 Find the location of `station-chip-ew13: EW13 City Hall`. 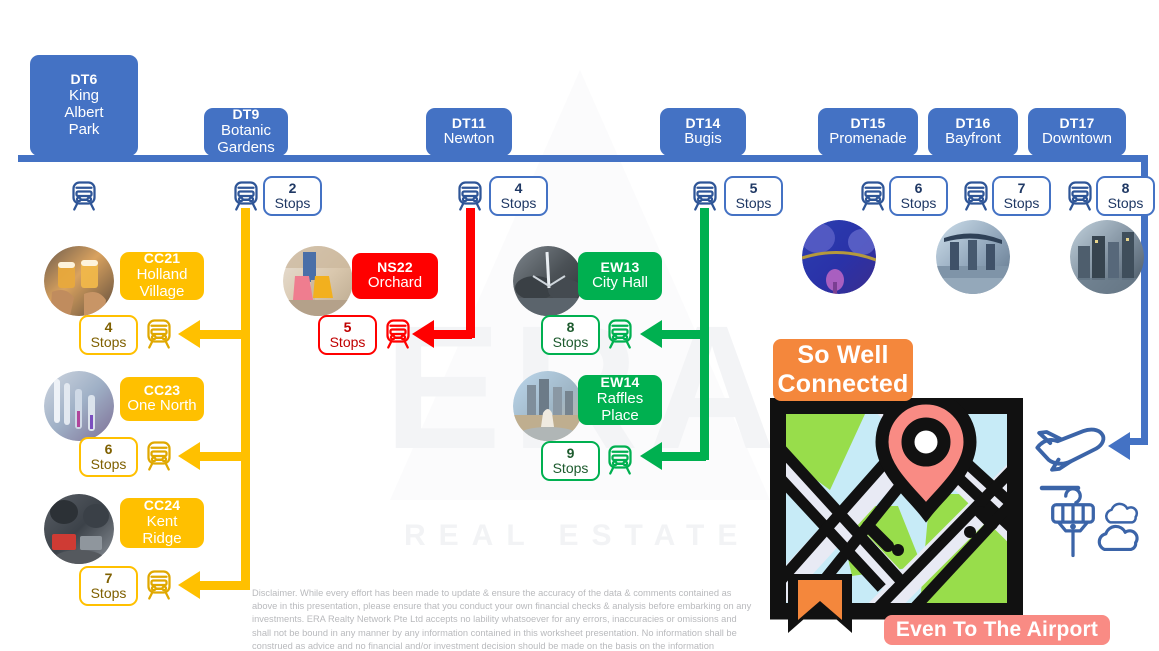

station-chip-ew13: EW13 City Hall is located at coordinates (620, 276).